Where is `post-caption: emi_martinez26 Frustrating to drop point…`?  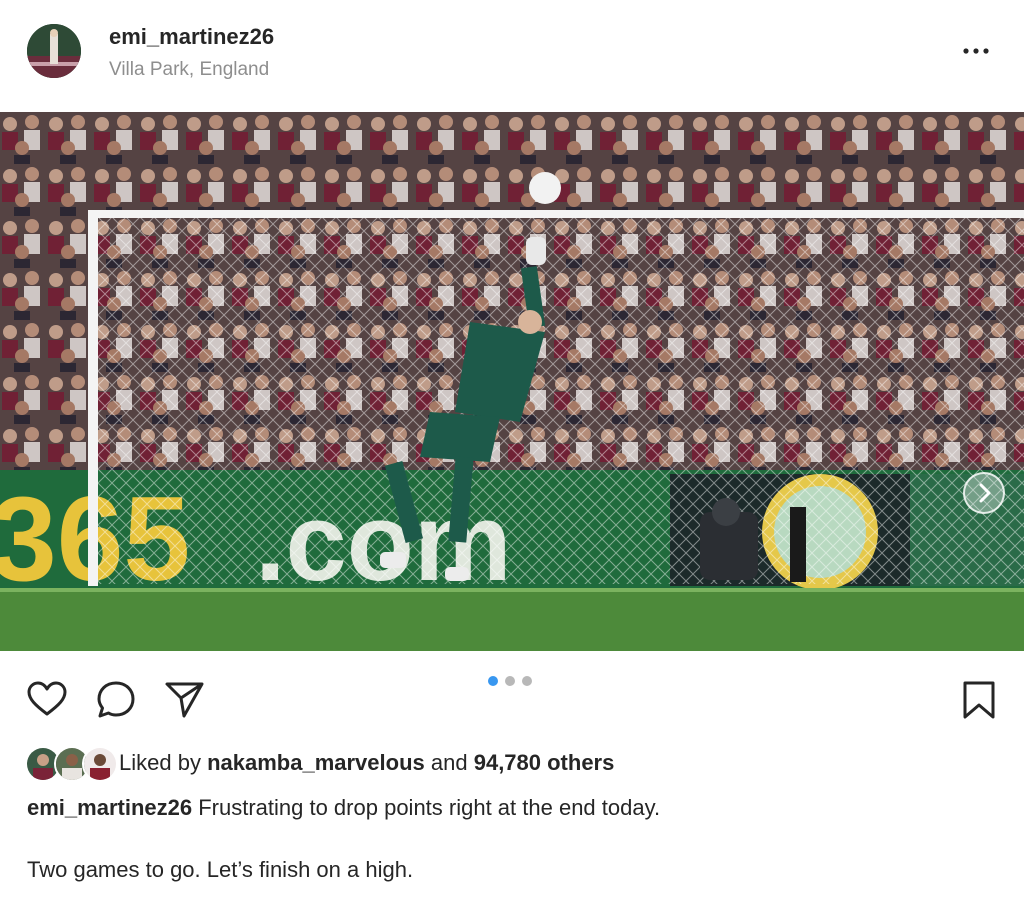 post-caption: emi_martinez26 Frustrating to drop point… is located at coordinates (343, 808).